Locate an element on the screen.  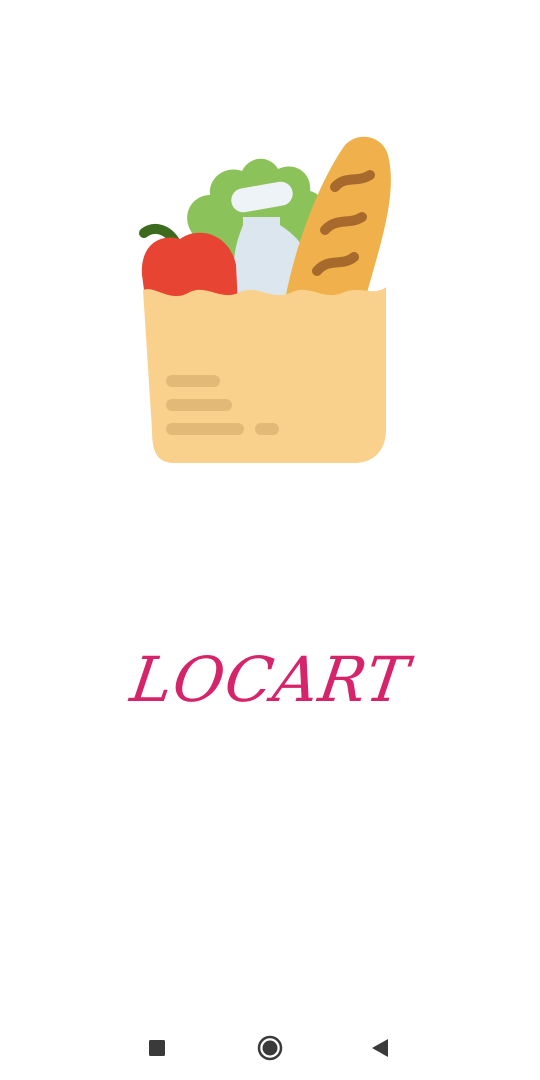
triangle-back-icon is located at coordinates (380, 1048).